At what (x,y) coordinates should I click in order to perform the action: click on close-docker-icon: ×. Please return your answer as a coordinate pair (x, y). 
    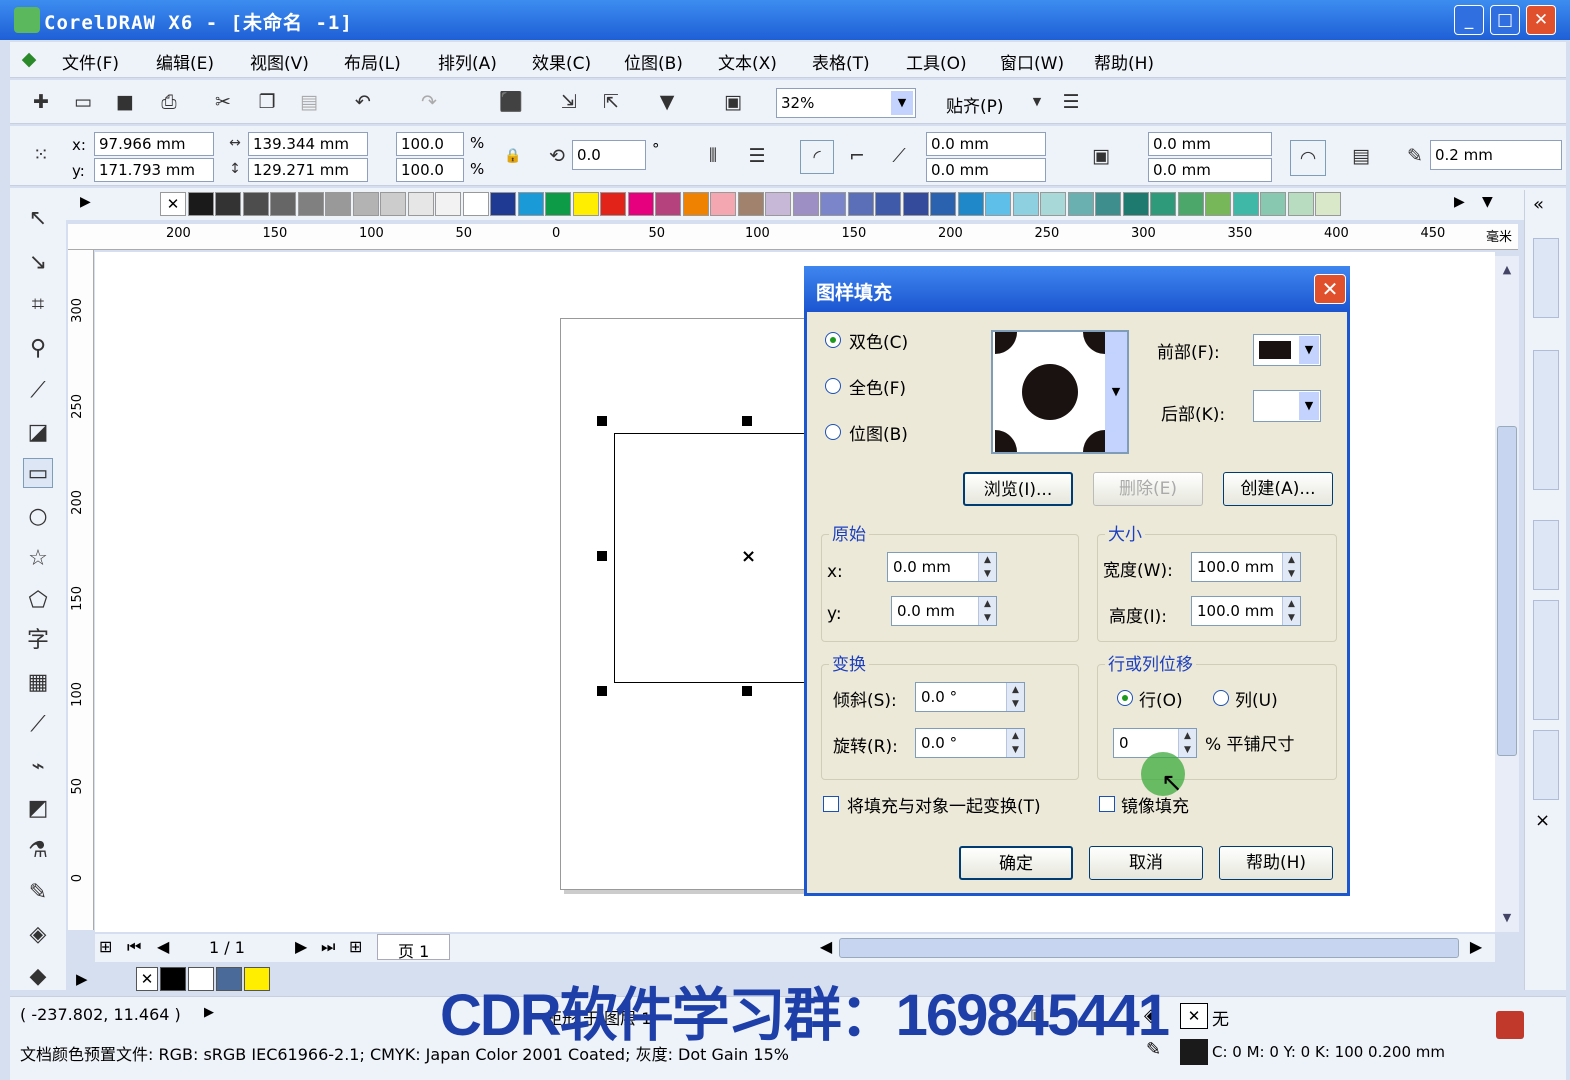
    Looking at the image, I should click on (1542, 820).